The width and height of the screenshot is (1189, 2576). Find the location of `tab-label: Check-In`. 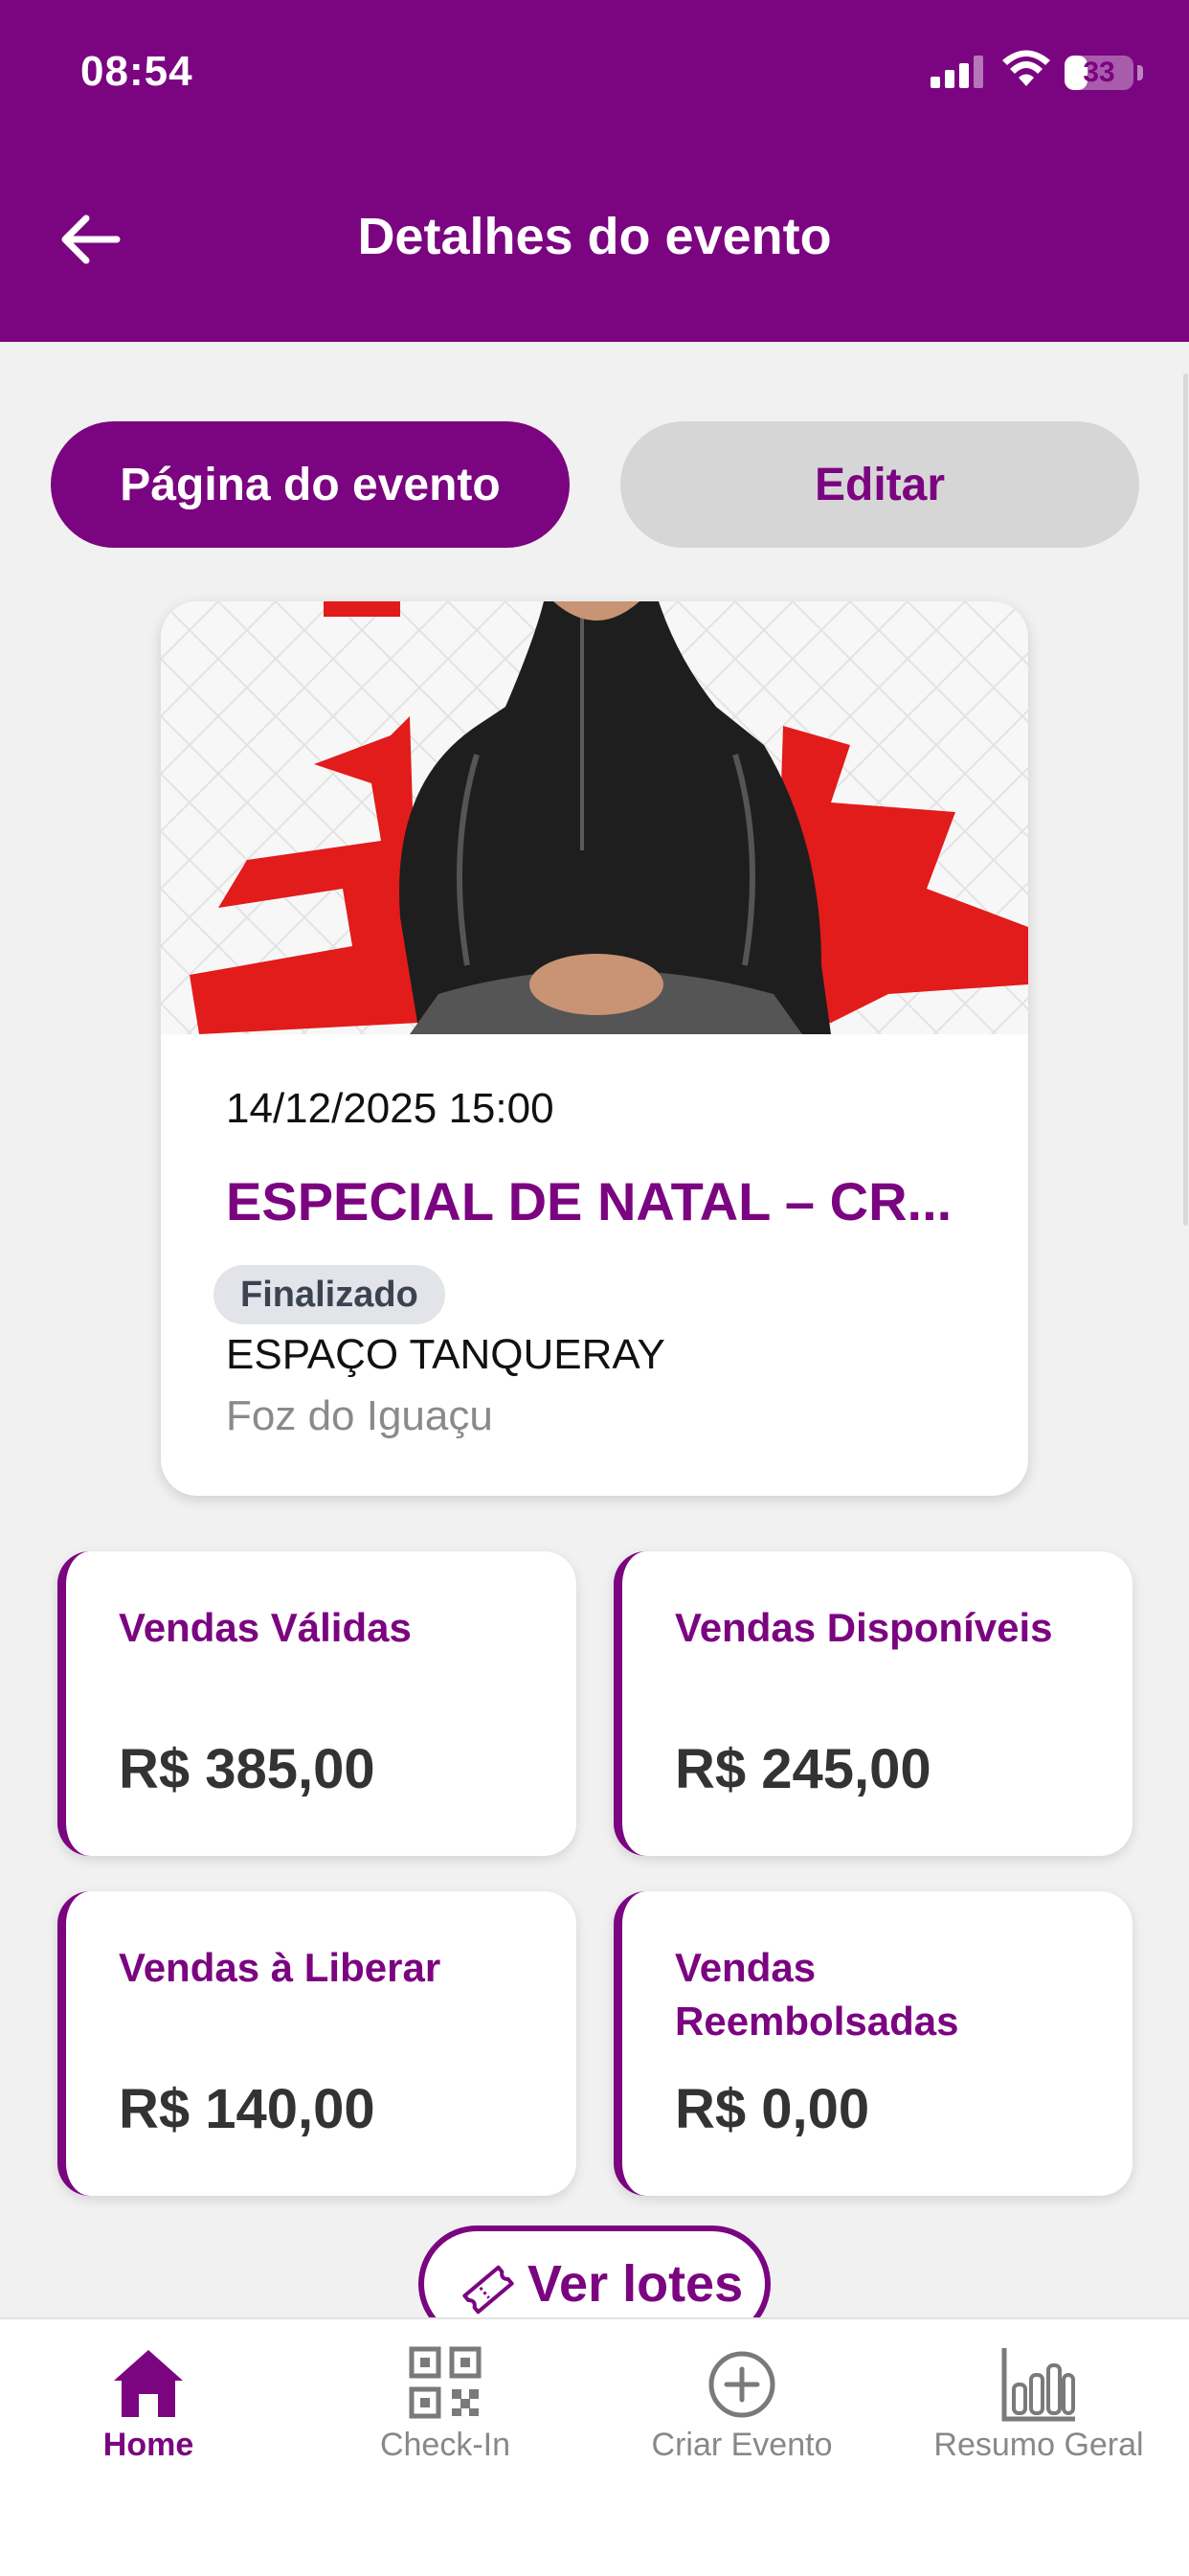

tab-label: Check-In is located at coordinates (445, 2445).